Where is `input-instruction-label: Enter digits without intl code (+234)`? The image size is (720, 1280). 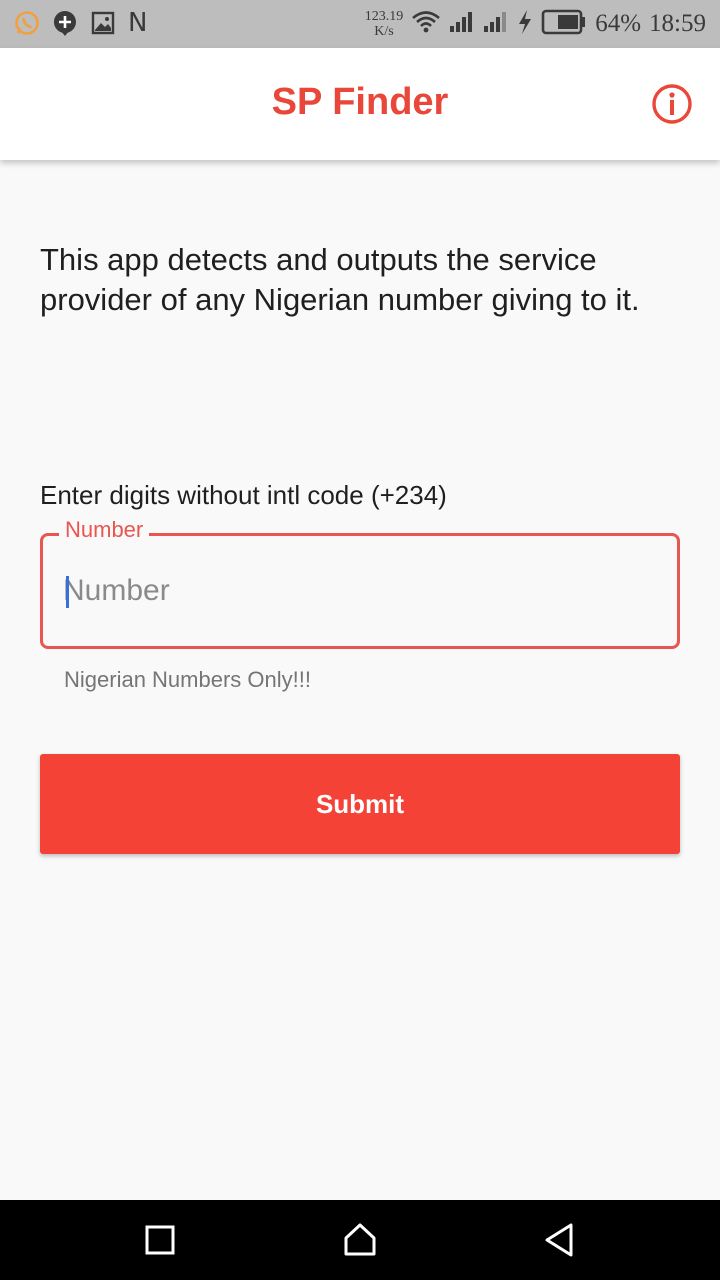
input-instruction-label: Enter digits without intl code (+234) is located at coordinates (243, 495).